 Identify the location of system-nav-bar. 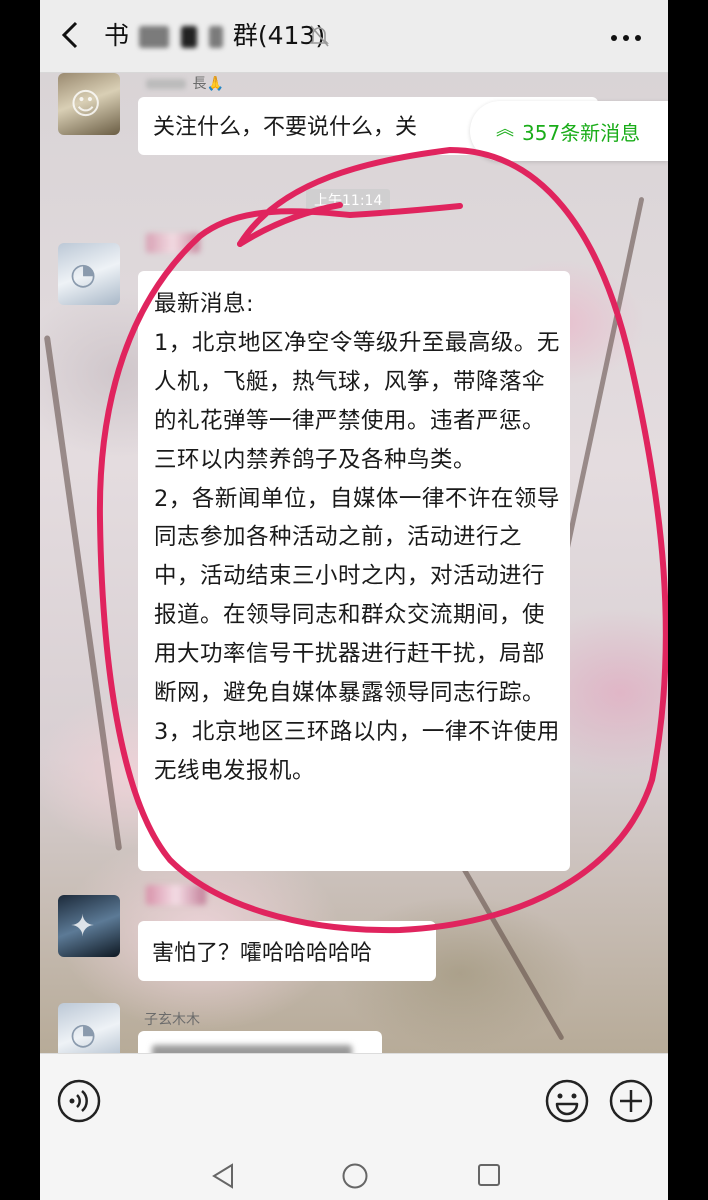
(354, 1174).